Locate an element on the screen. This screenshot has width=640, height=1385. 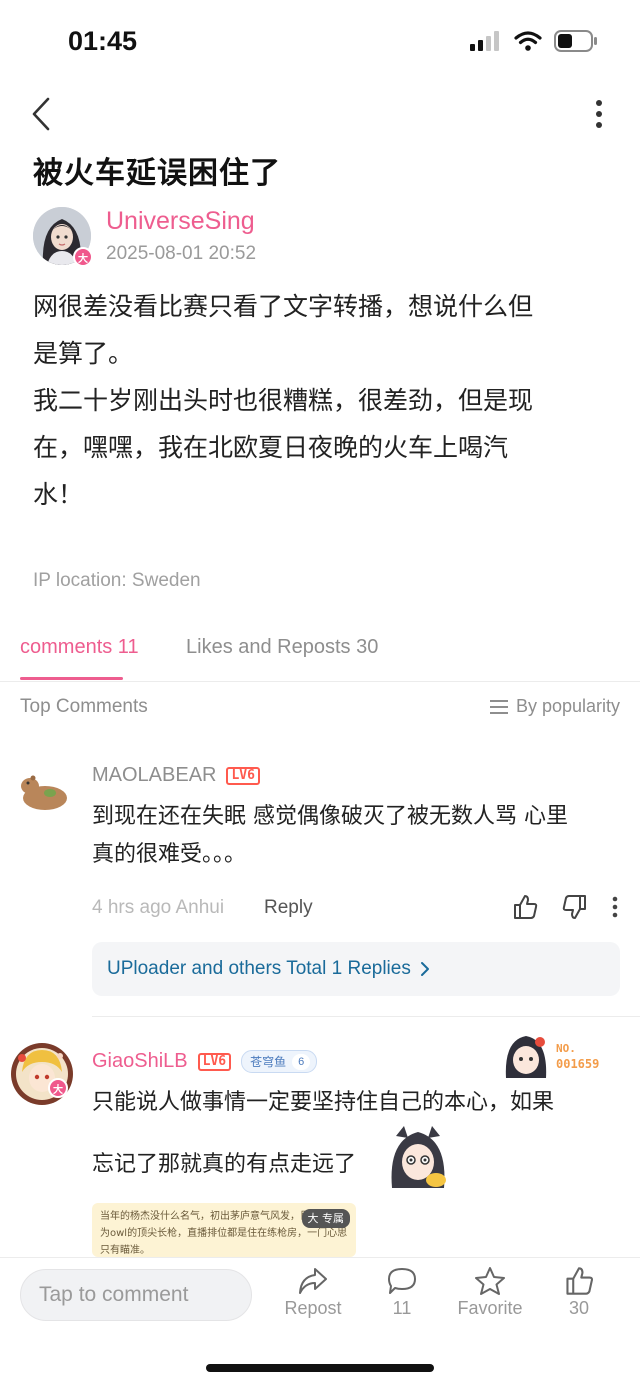
tab-likes-reposts: Likes and Reposts 30 is located at coordinates (282, 647).